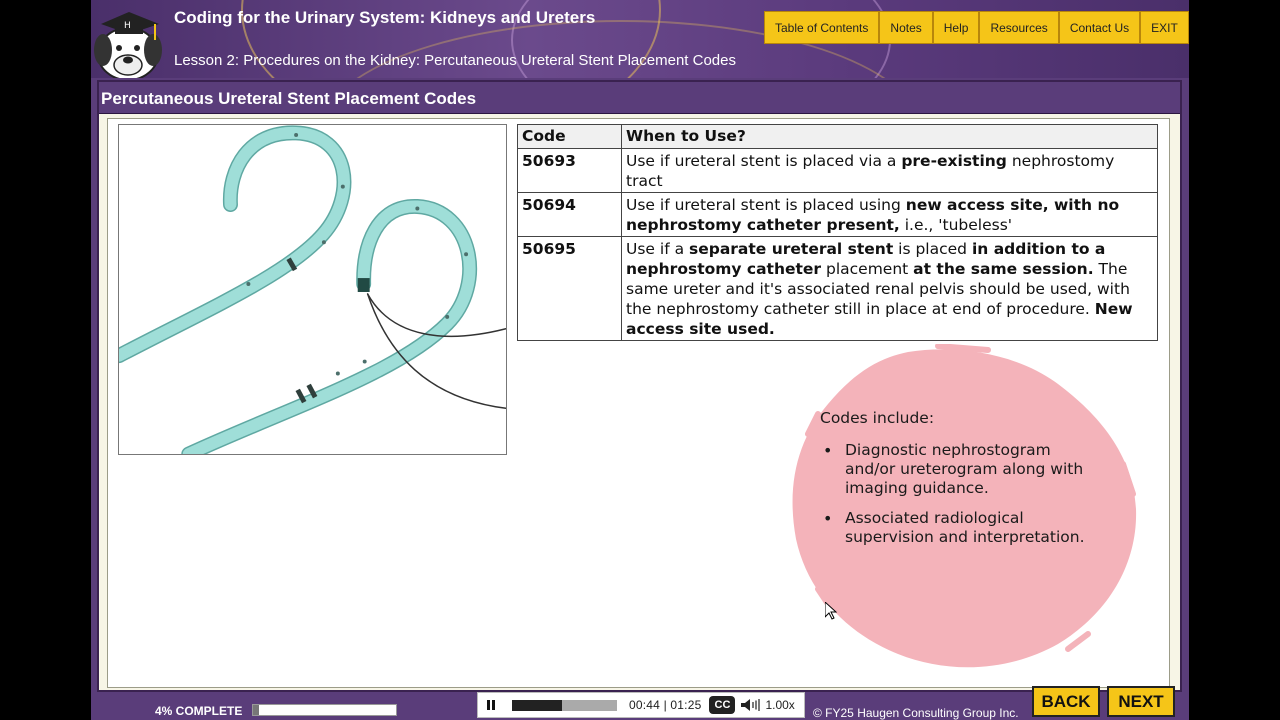 Image resolution: width=1280 pixels, height=720 pixels. I want to click on exit-button: EXIT, so click(1164, 27).